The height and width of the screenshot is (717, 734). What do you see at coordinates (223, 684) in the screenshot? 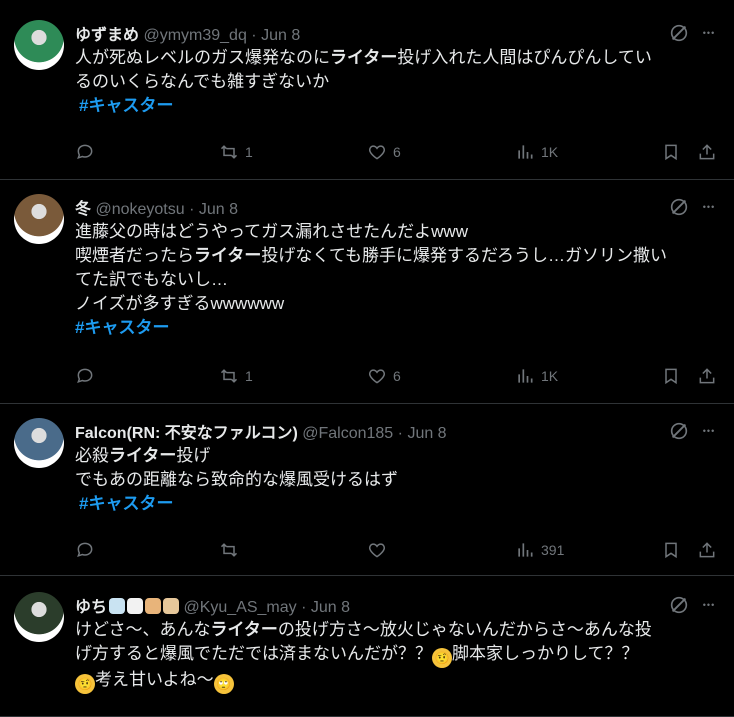
I see `emoji-icon: 🙄` at bounding box center [223, 684].